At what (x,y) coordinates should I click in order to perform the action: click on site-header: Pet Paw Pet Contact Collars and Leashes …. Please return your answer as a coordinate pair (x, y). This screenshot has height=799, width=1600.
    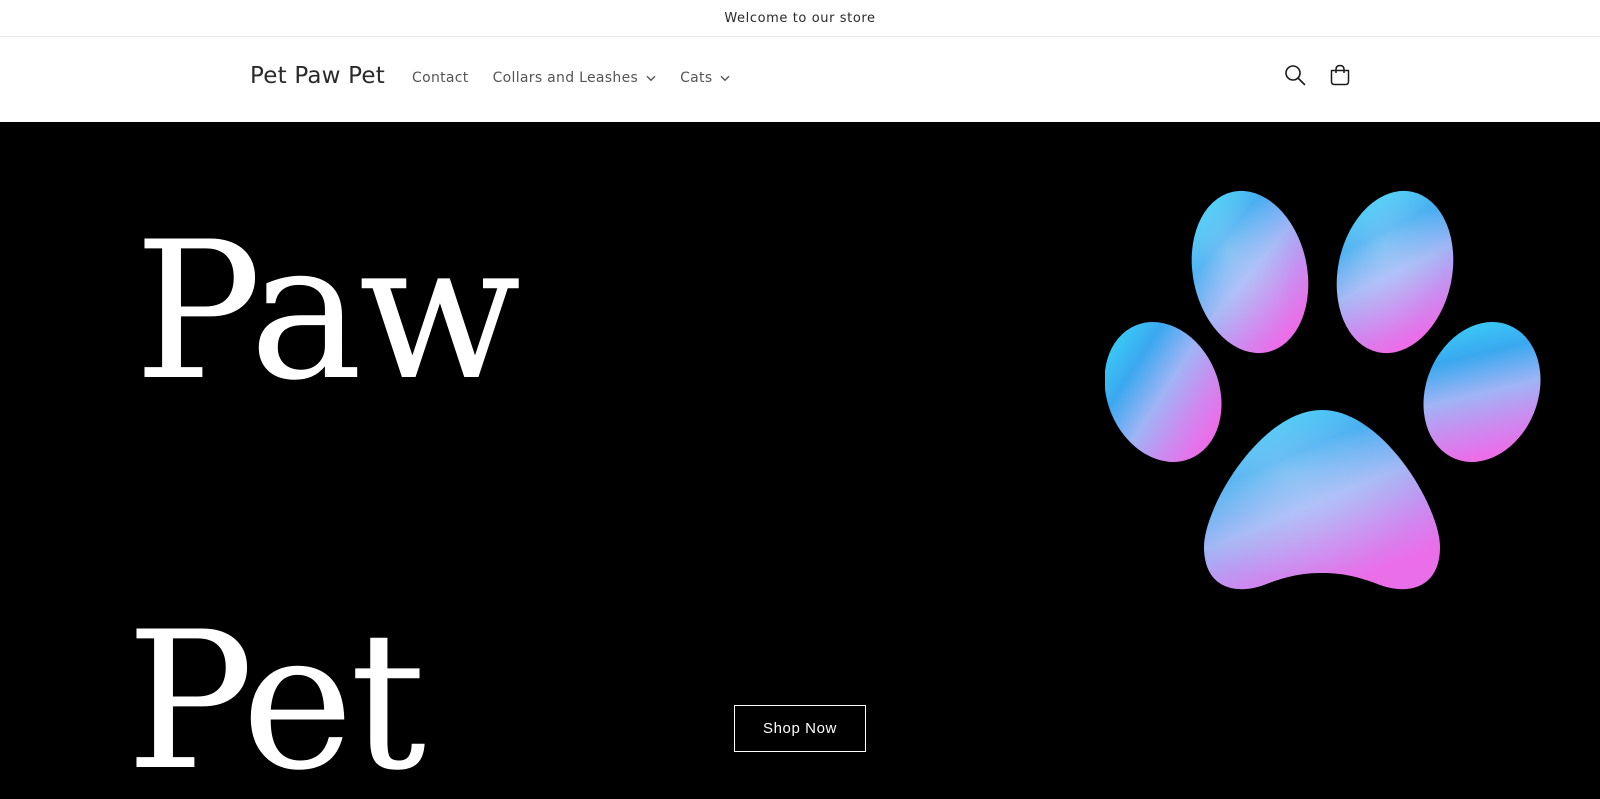
    Looking at the image, I should click on (800, 79).